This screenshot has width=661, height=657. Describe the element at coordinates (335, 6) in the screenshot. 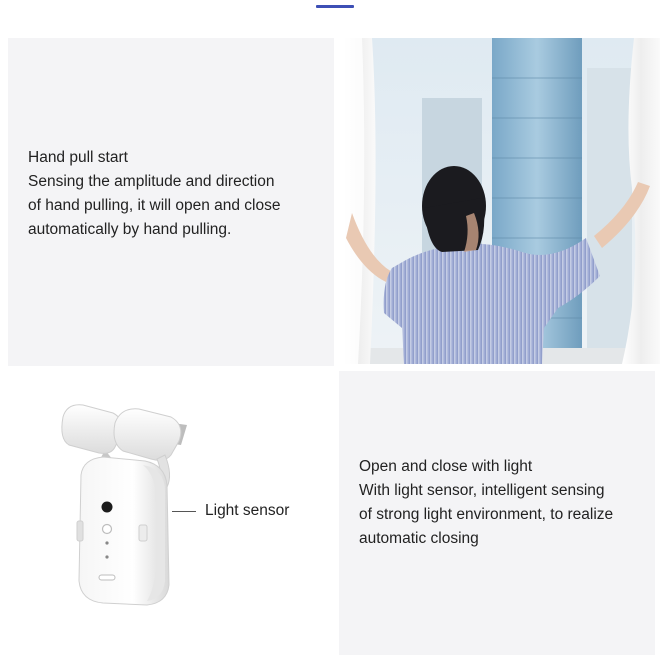

I see `page-indicator` at that location.